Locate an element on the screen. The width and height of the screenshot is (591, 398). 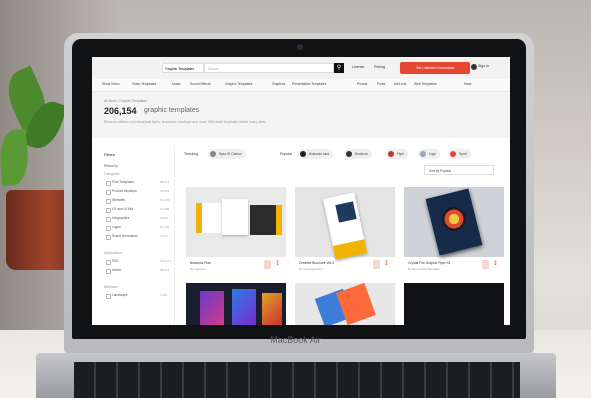
card-title: Crystal Fire Graphic Flyer Kit is located at coordinates (429, 263).